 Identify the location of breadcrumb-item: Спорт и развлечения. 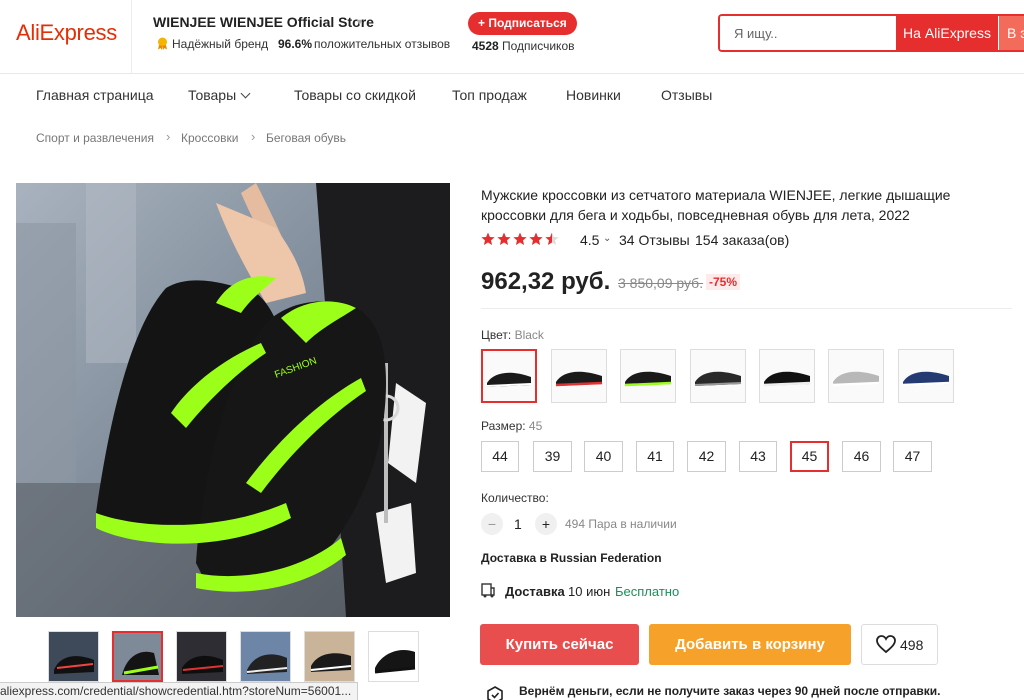
(95, 138).